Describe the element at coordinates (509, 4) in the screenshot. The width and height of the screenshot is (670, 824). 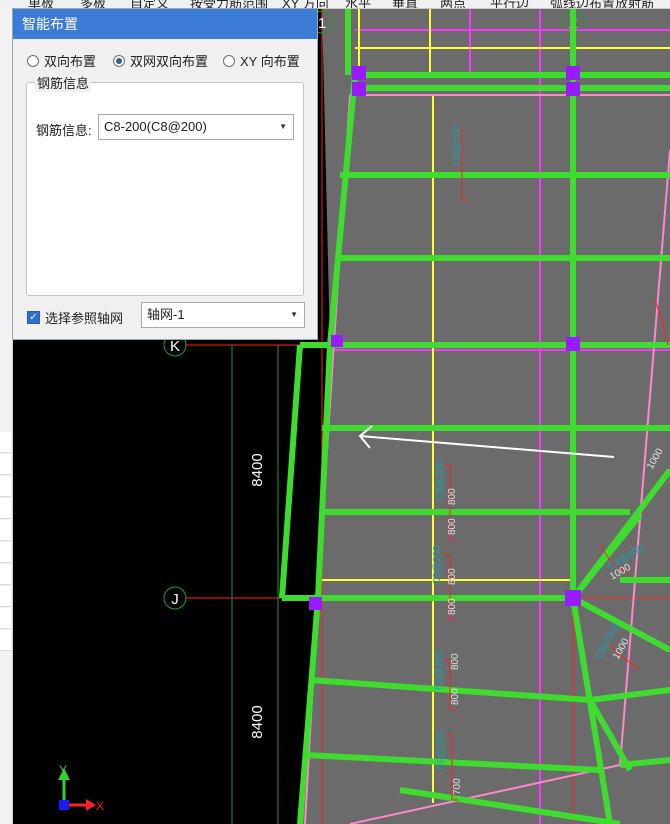
I see `toolbar-item-parallel-edge: 平行边` at that location.